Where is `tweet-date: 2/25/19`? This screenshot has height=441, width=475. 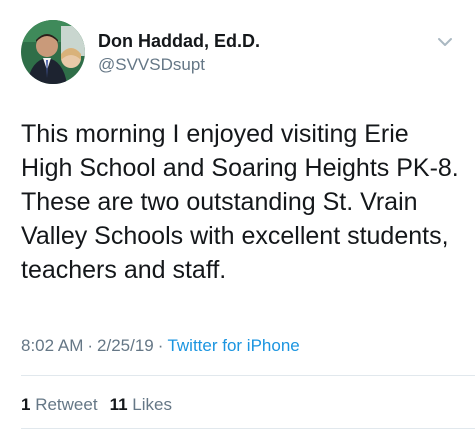 tweet-date: 2/25/19 is located at coordinates (125, 345).